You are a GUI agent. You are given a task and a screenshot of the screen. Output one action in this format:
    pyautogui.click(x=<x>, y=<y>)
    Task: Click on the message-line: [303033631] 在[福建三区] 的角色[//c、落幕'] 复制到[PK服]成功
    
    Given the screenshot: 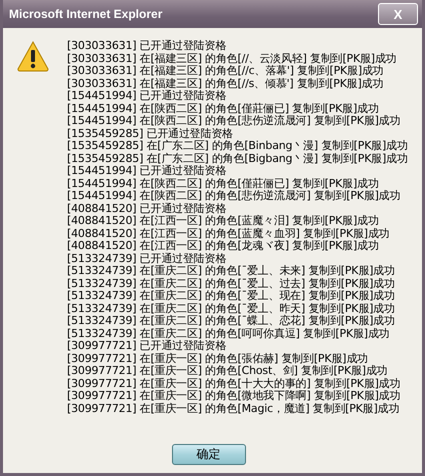 What is the action you would take?
    pyautogui.click(x=226, y=71)
    